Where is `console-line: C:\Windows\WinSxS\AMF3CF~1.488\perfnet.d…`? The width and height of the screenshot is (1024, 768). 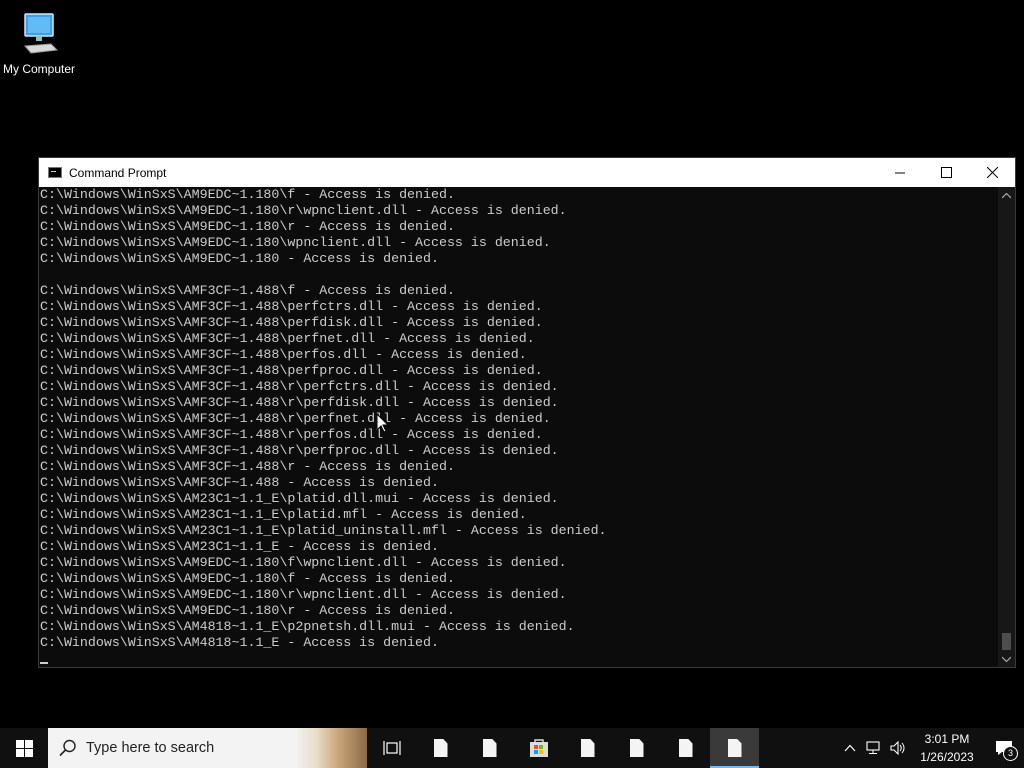
console-line: C:\Windows\WinSxS\AMF3CF~1.488\perfnet.d… is located at coordinates (287, 338).